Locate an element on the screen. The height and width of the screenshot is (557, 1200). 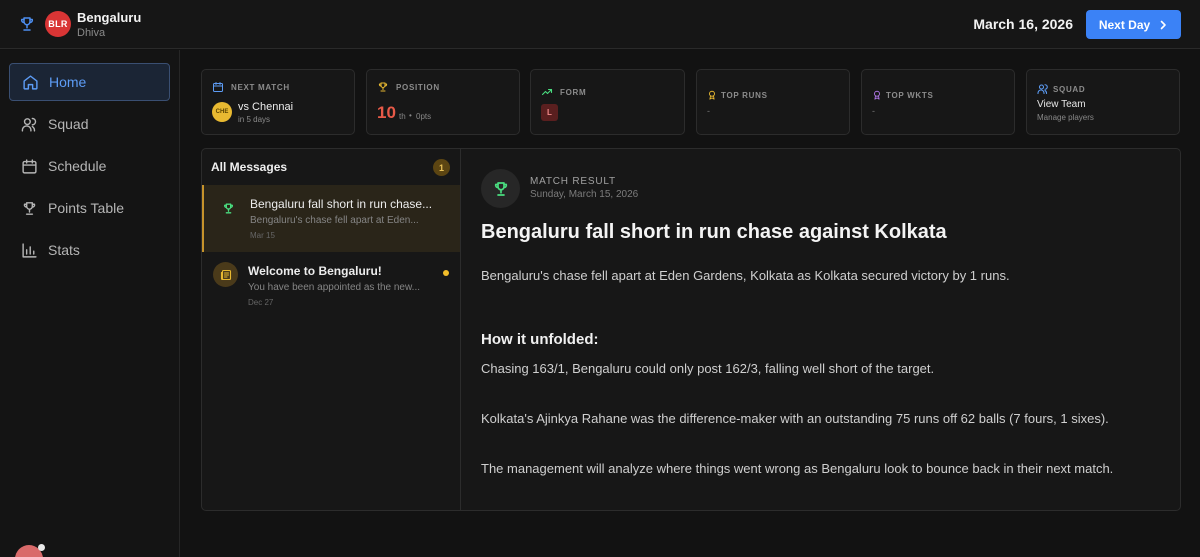
position-label: Position is located at coordinates (418, 87).